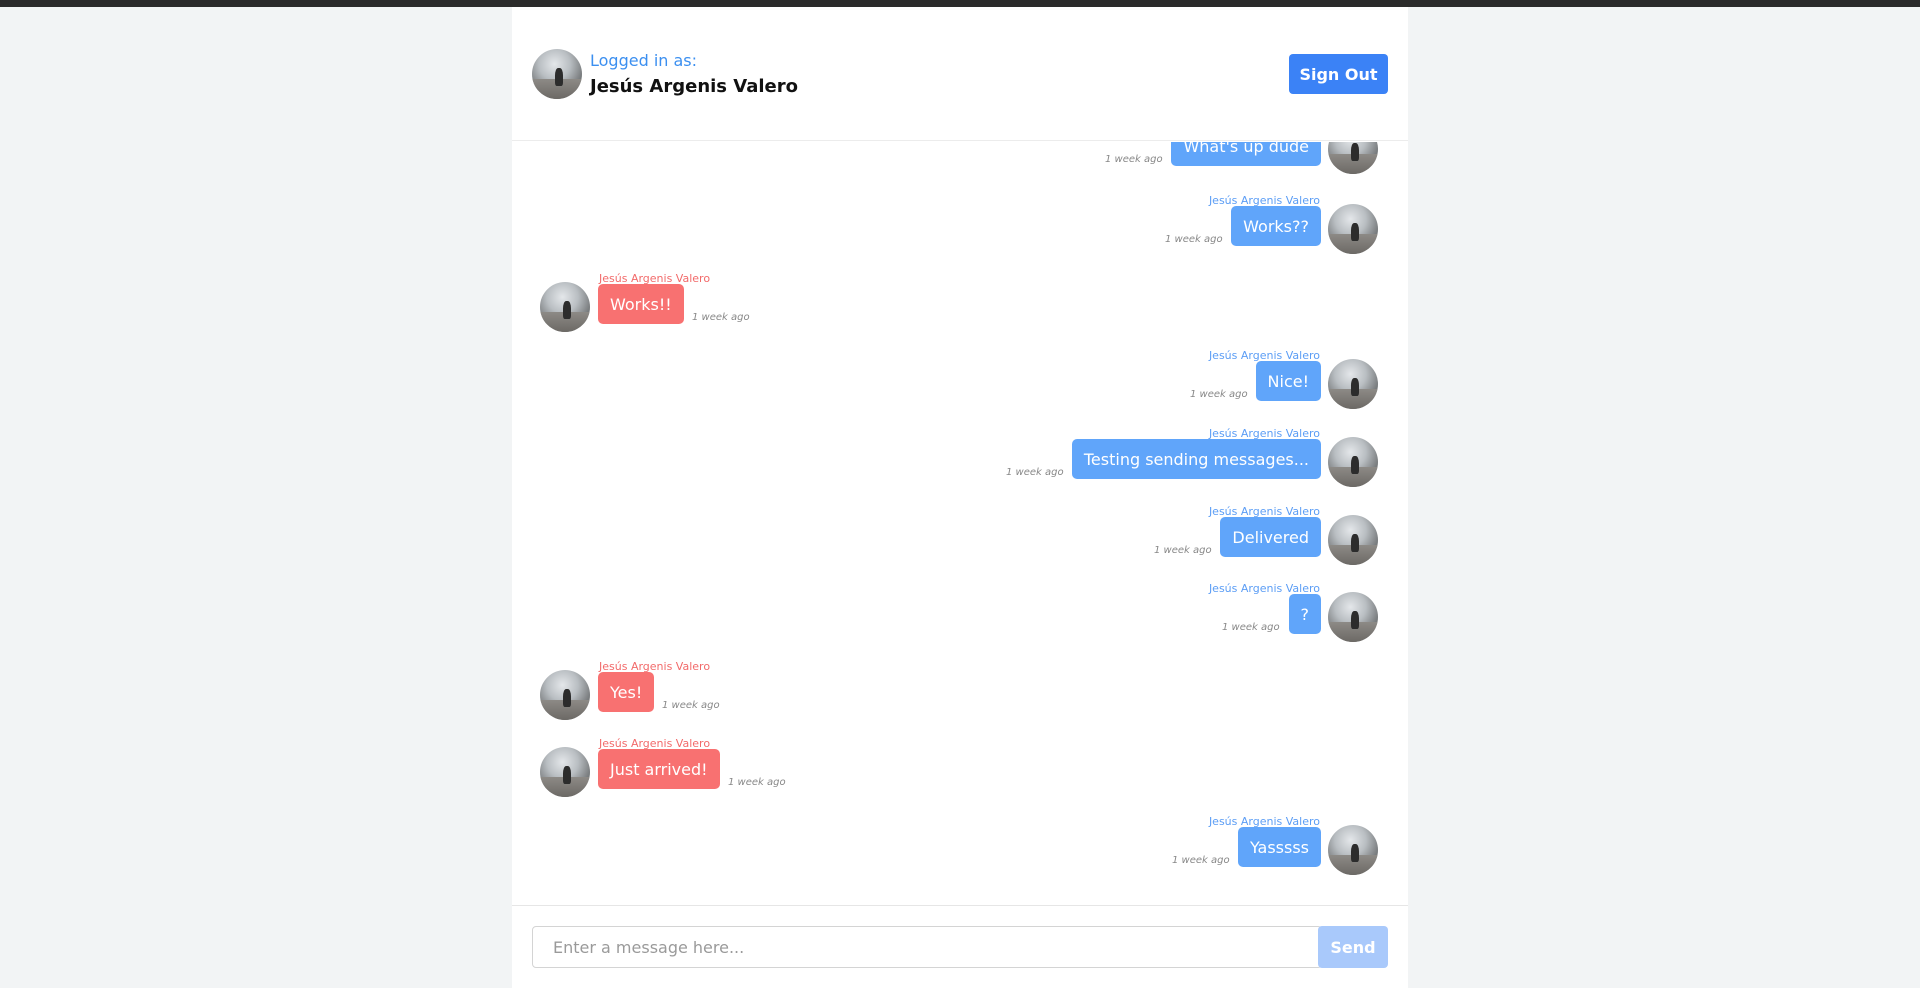 The image size is (1920, 988). What do you see at coordinates (1276, 226) in the screenshot?
I see `message-bubble: Works??` at bounding box center [1276, 226].